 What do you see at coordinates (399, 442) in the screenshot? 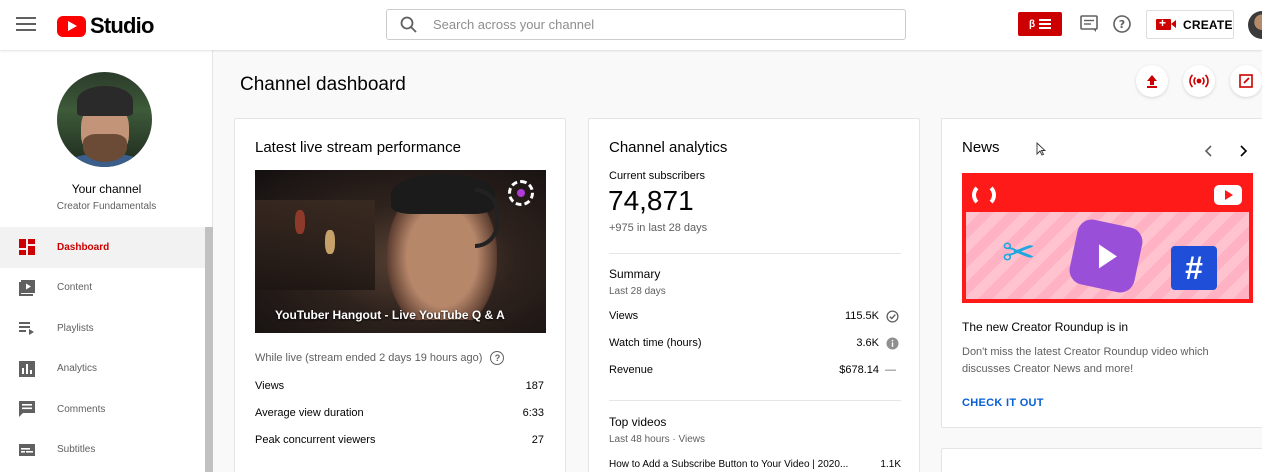
I see `live-stat-row: Peak concurrent viewers 27` at bounding box center [399, 442].